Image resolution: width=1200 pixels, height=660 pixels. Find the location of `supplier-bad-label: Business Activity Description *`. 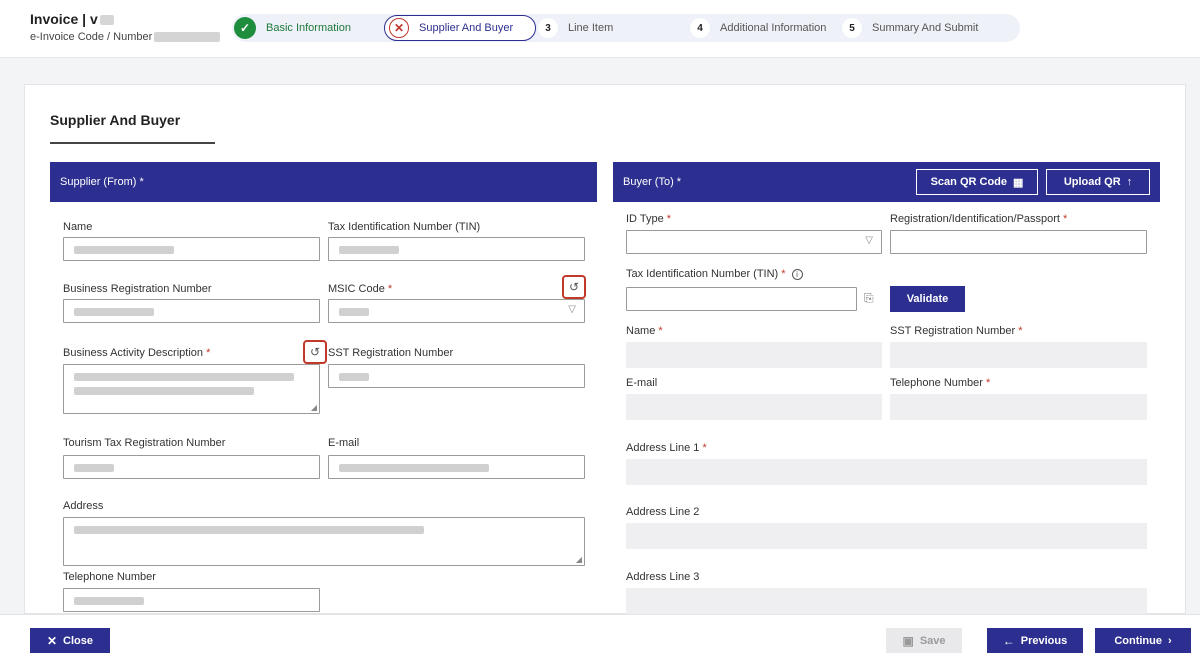

supplier-bad-label: Business Activity Description * is located at coordinates (136, 353).